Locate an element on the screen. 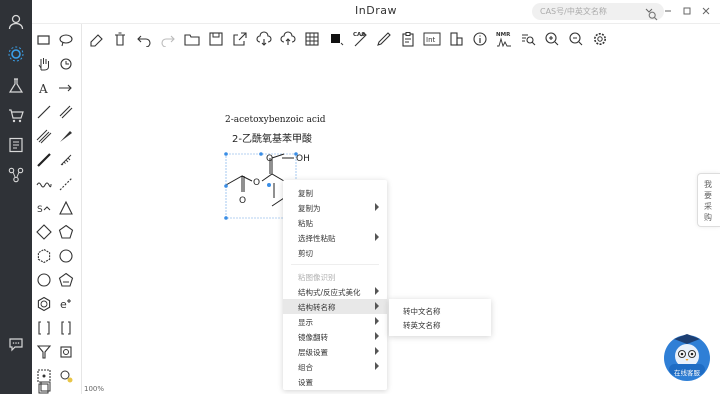  menu-item-structure-to-name: 结构转名称 is located at coordinates (335, 306).